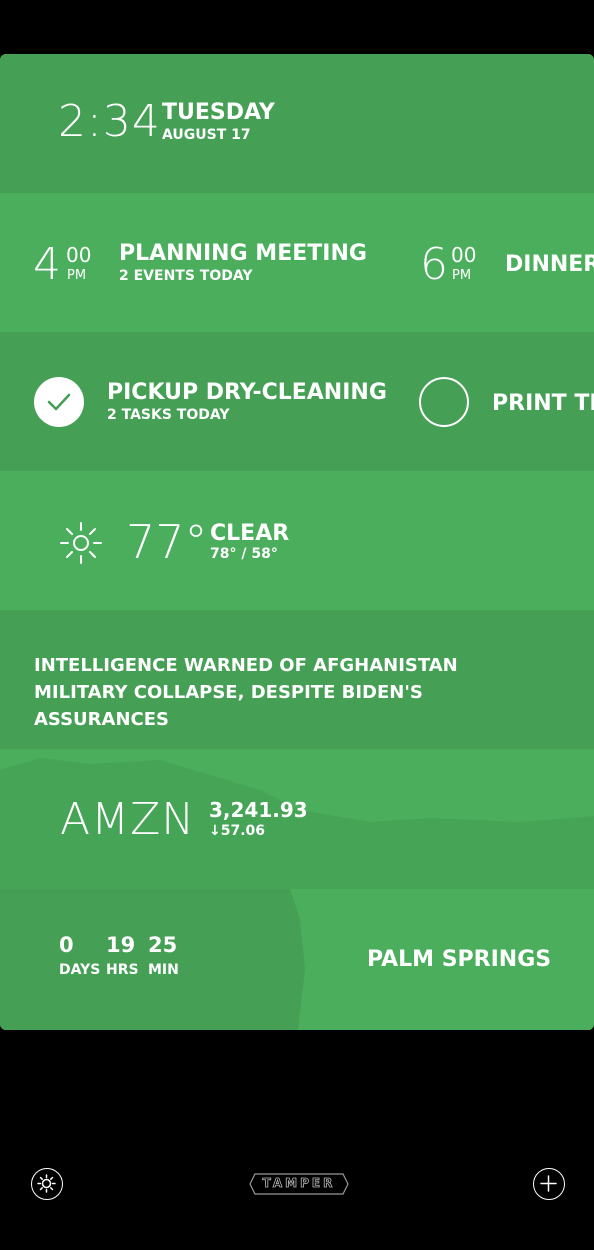 Image resolution: width=594 pixels, height=1250 pixels. I want to click on checkmark-icon, so click(59, 402).